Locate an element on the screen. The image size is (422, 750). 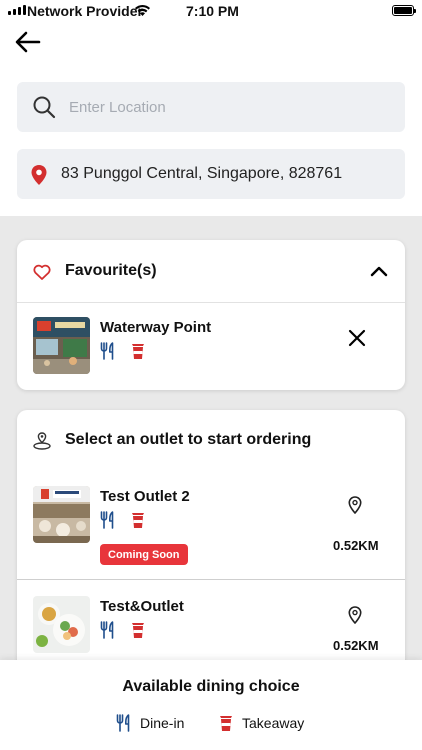
status-time: 7:10 PM is located at coordinates (212, 11).